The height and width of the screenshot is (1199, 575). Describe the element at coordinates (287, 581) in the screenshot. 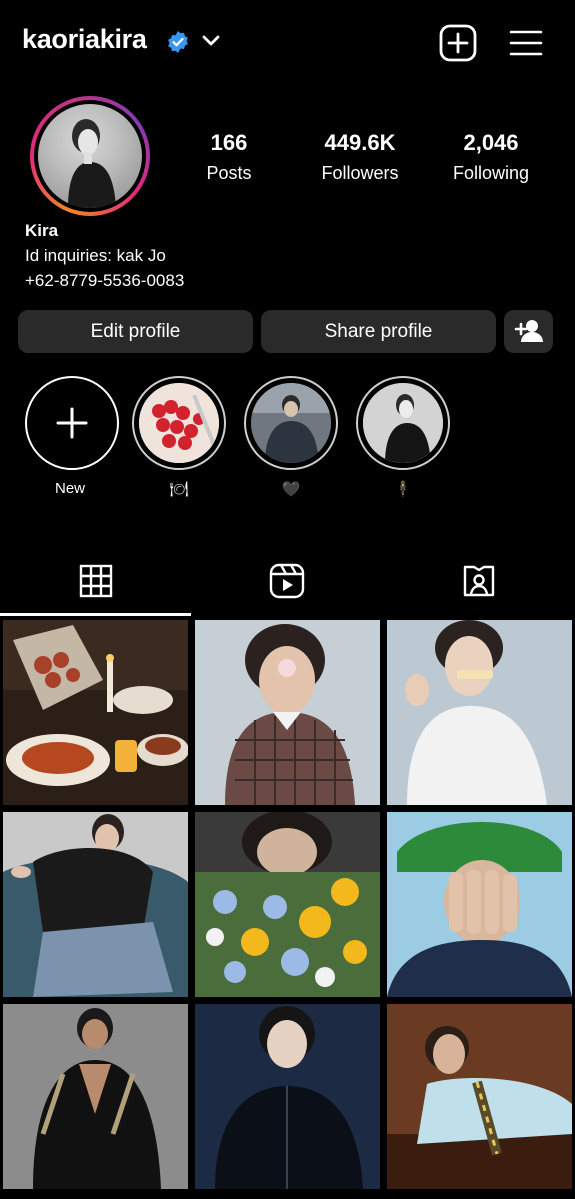

I see `reels-icon` at that location.